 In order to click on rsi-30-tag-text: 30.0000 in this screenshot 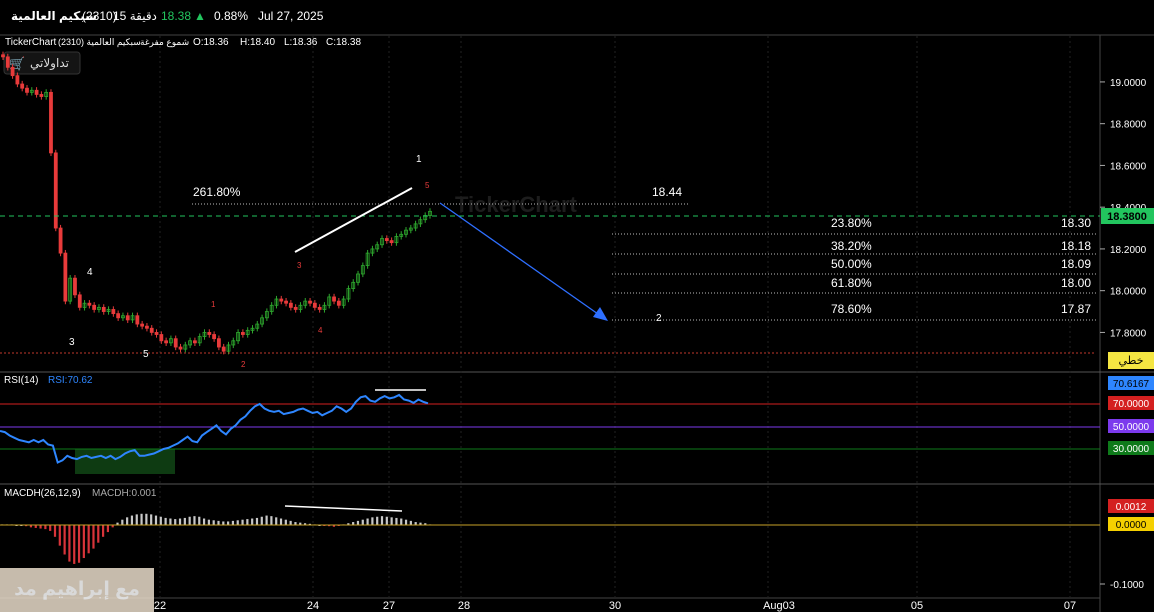, I will do `click(1131, 449)`.